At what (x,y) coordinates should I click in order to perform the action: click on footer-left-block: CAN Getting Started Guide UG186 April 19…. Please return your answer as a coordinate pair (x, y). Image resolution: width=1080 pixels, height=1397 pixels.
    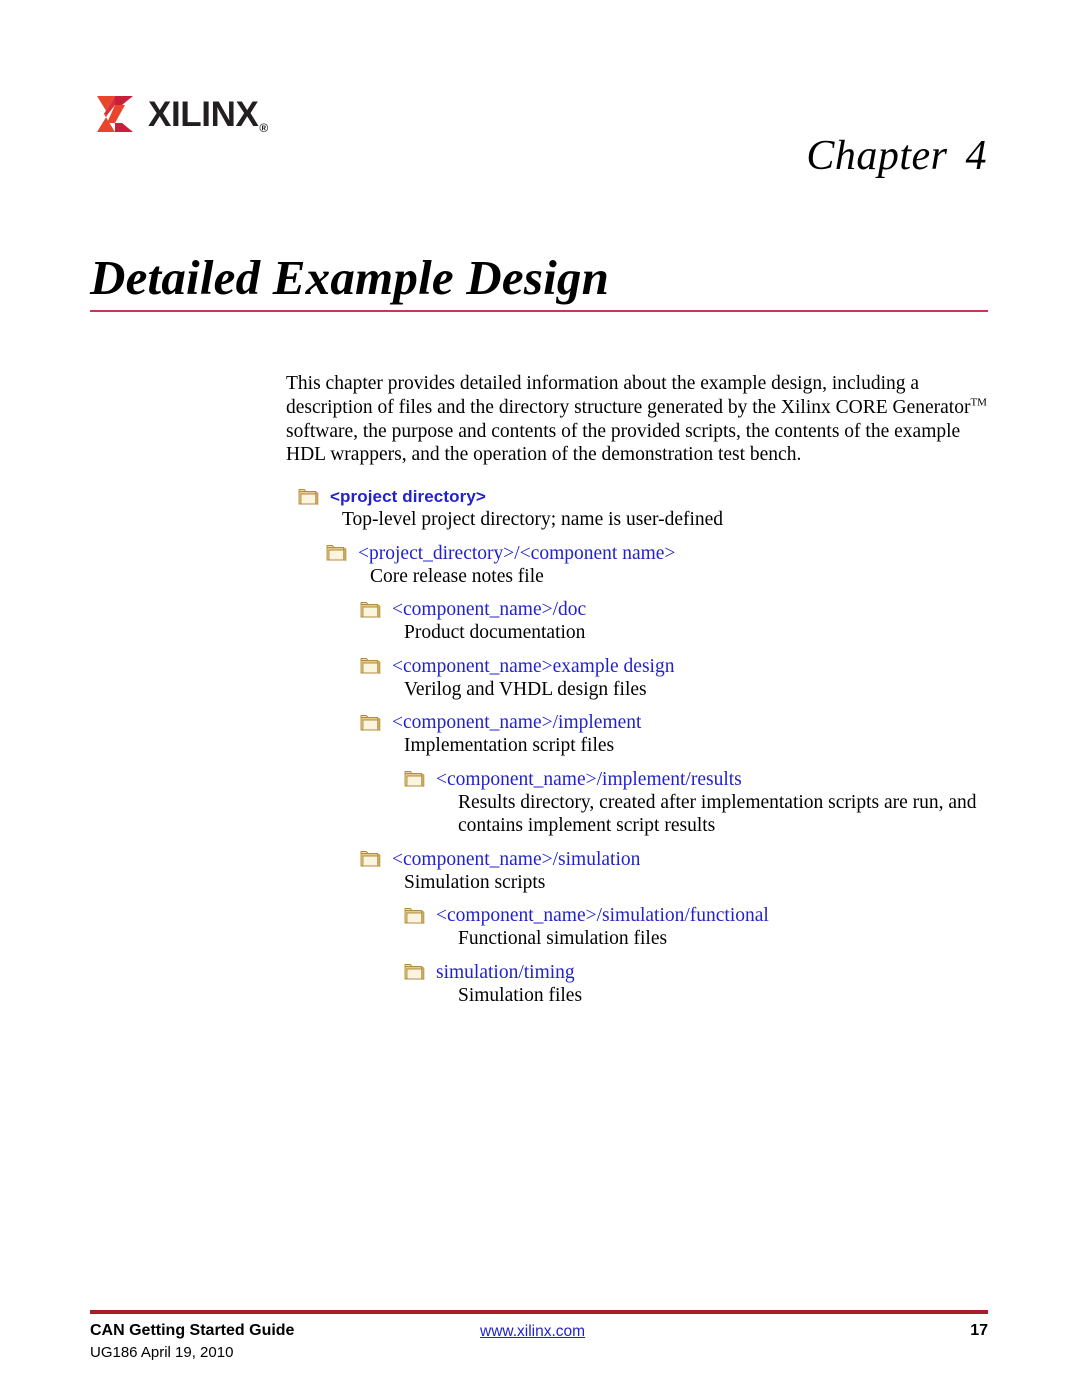
    Looking at the image, I should click on (192, 1342).